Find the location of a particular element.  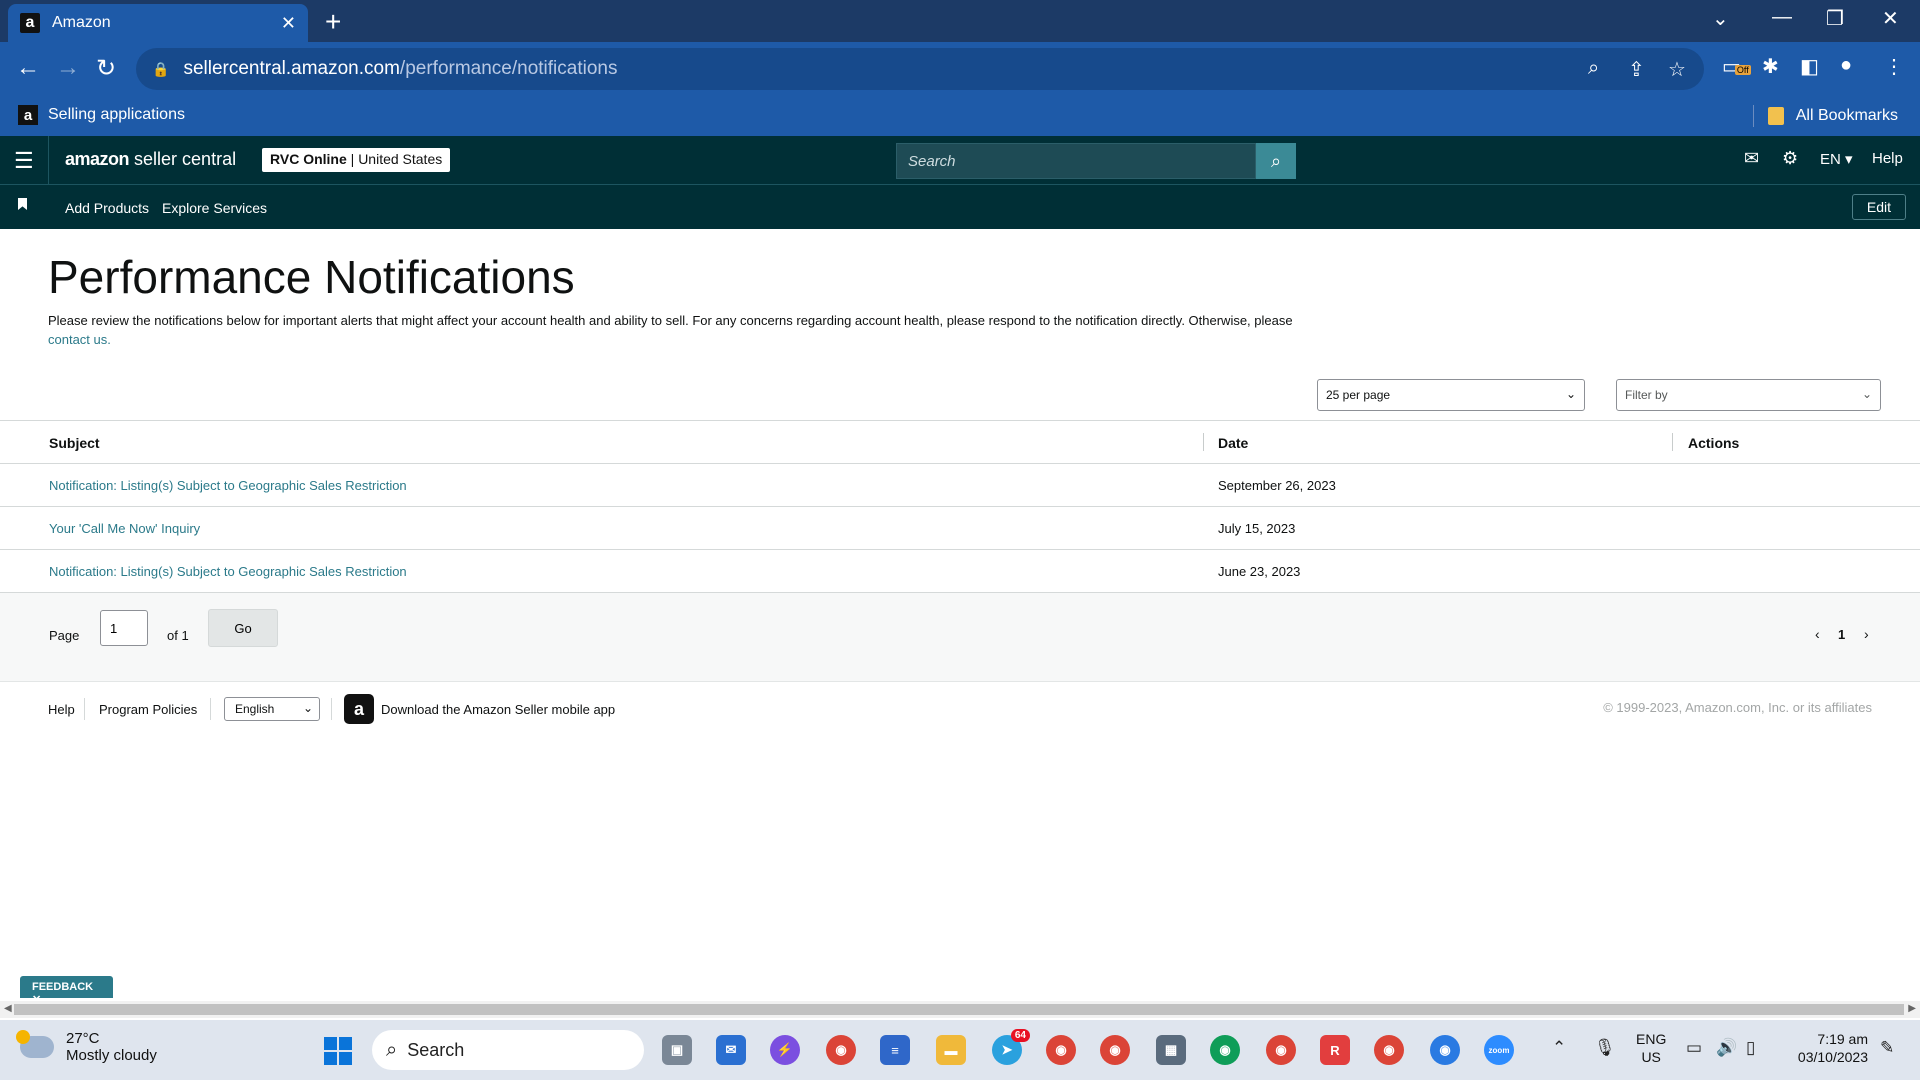

page-number-input is located at coordinates (124, 628).